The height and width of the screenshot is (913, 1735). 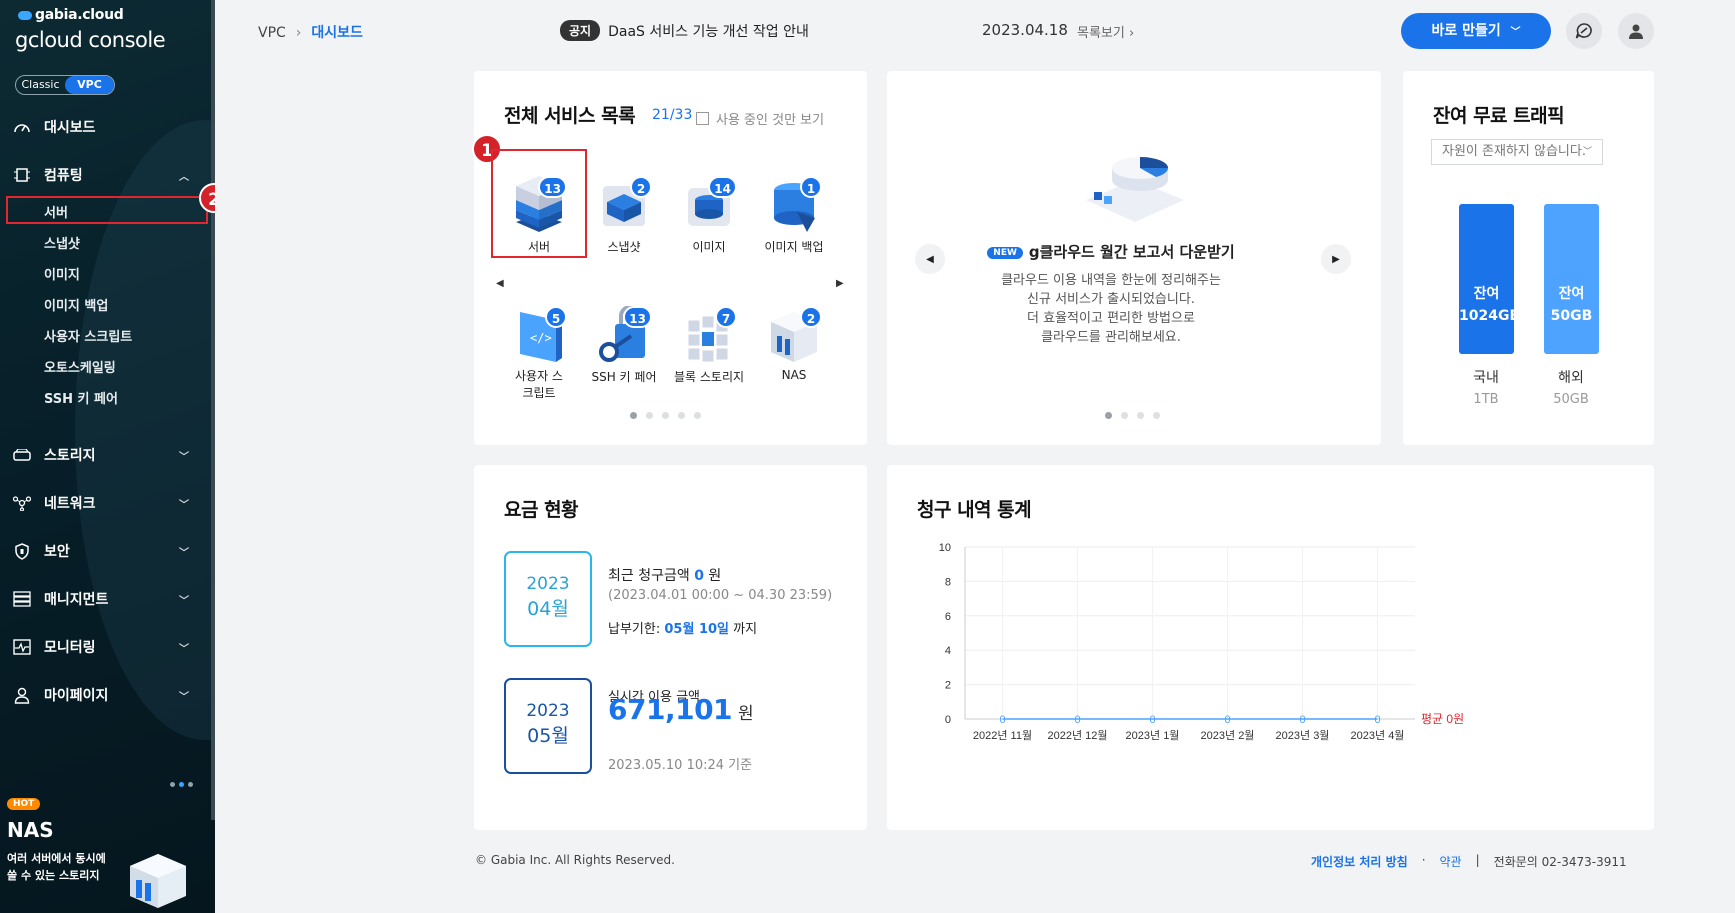 I want to click on billing-period: (2023.04.01 00:00 ~ 04.30 23:59), so click(x=720, y=595).